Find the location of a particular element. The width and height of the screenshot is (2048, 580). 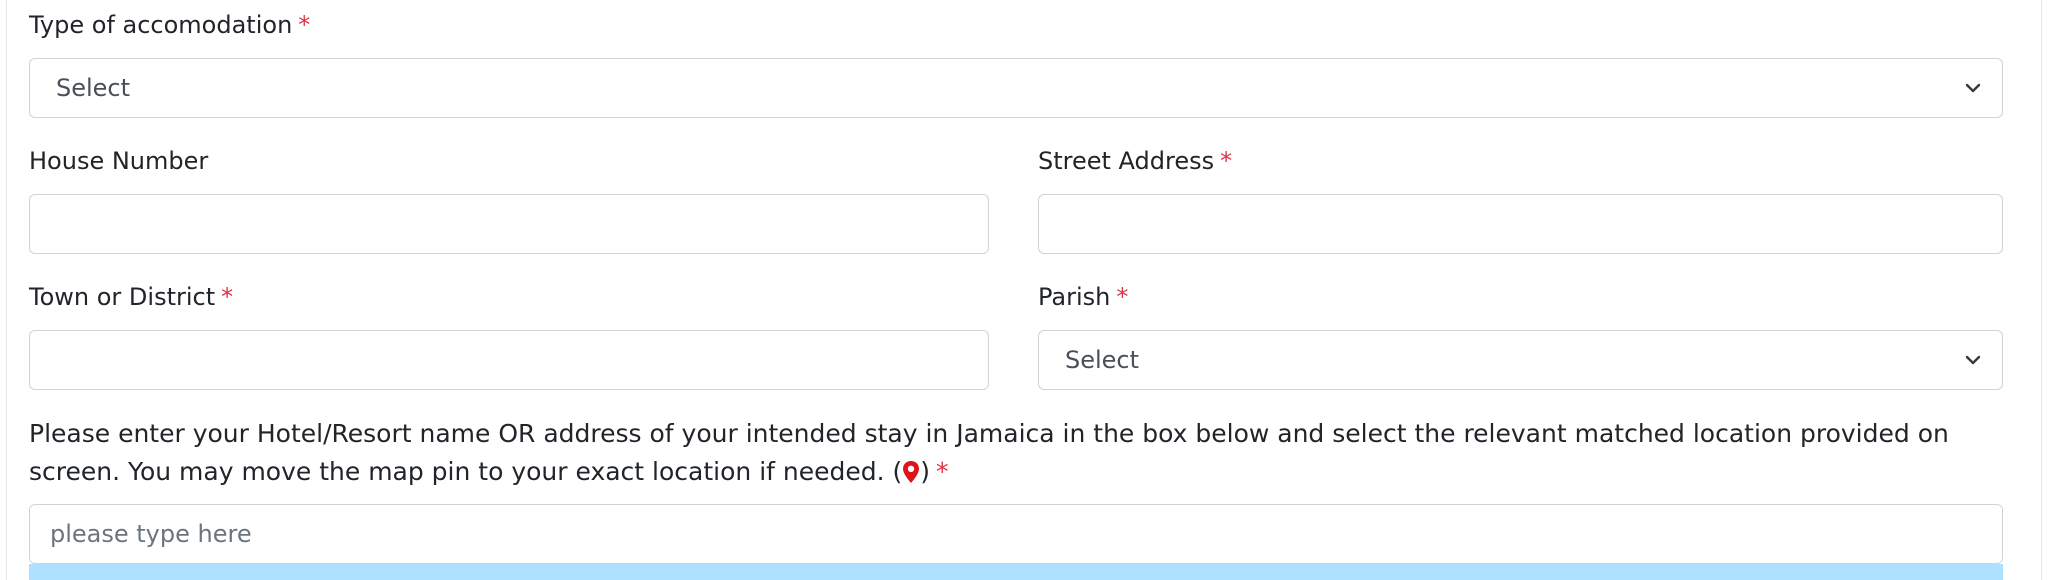

accommodation-label-text: Type of accomodation is located at coordinates (161, 25).